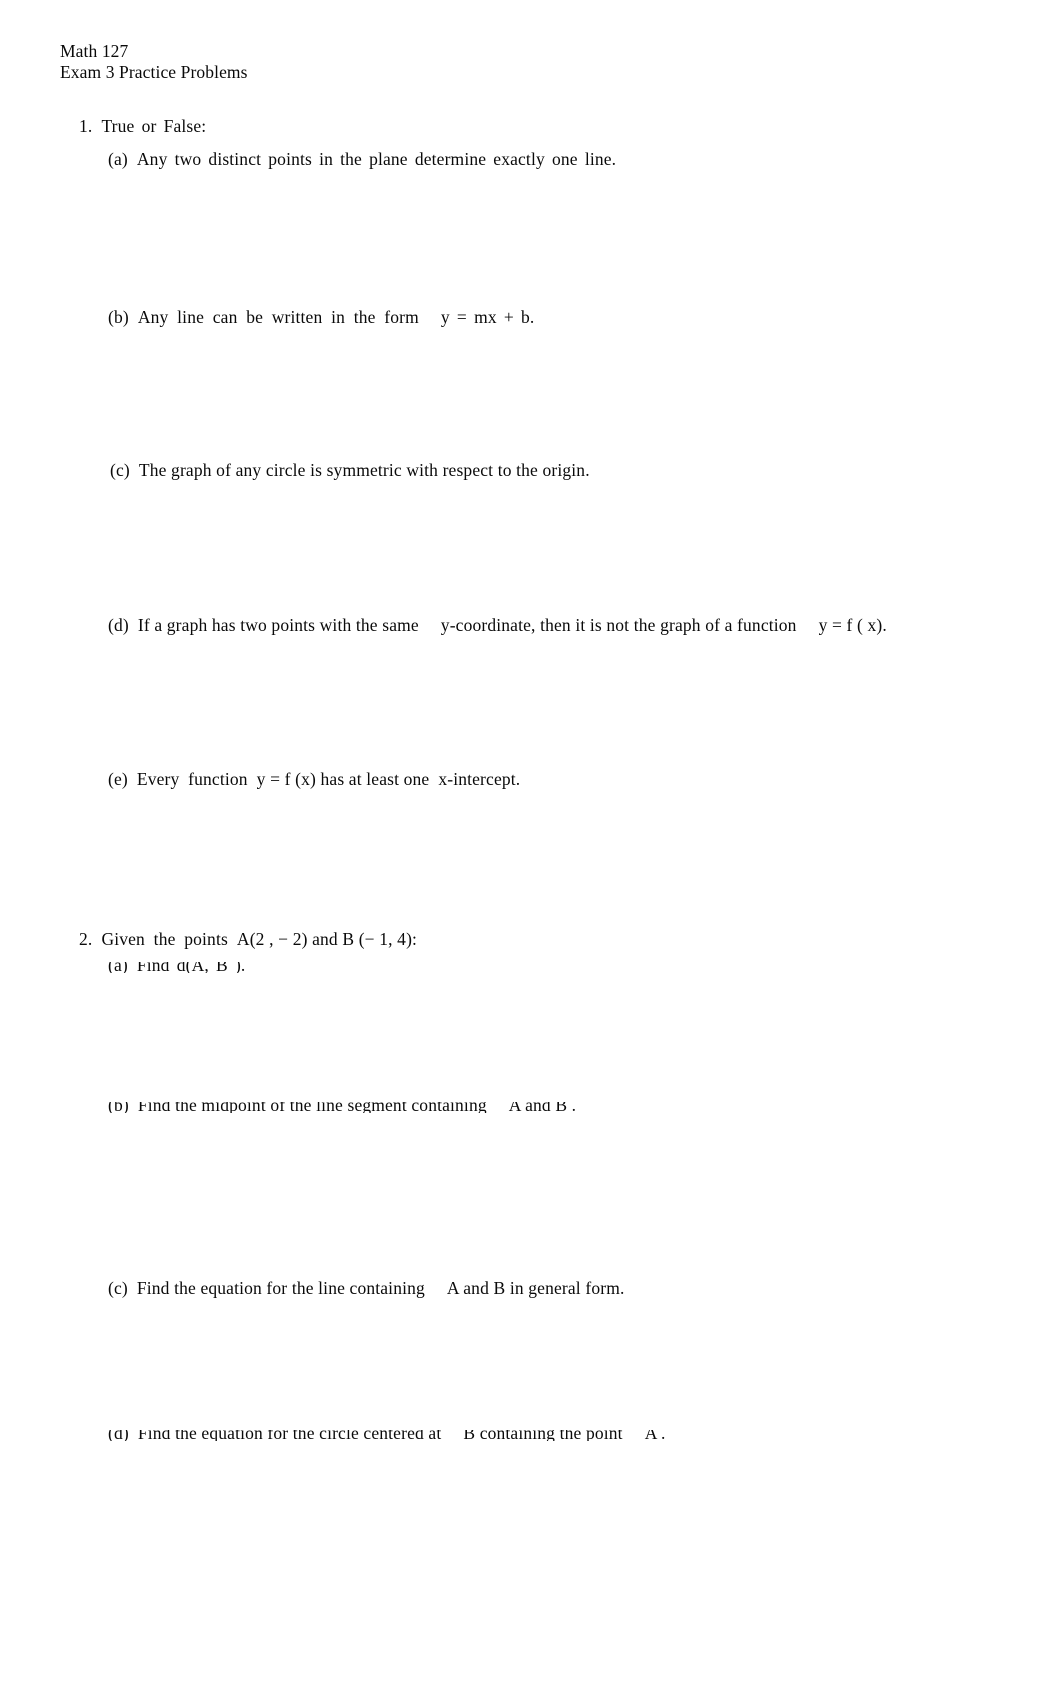  I want to click on item-math-2d-end: A ., so click(655, 1435).